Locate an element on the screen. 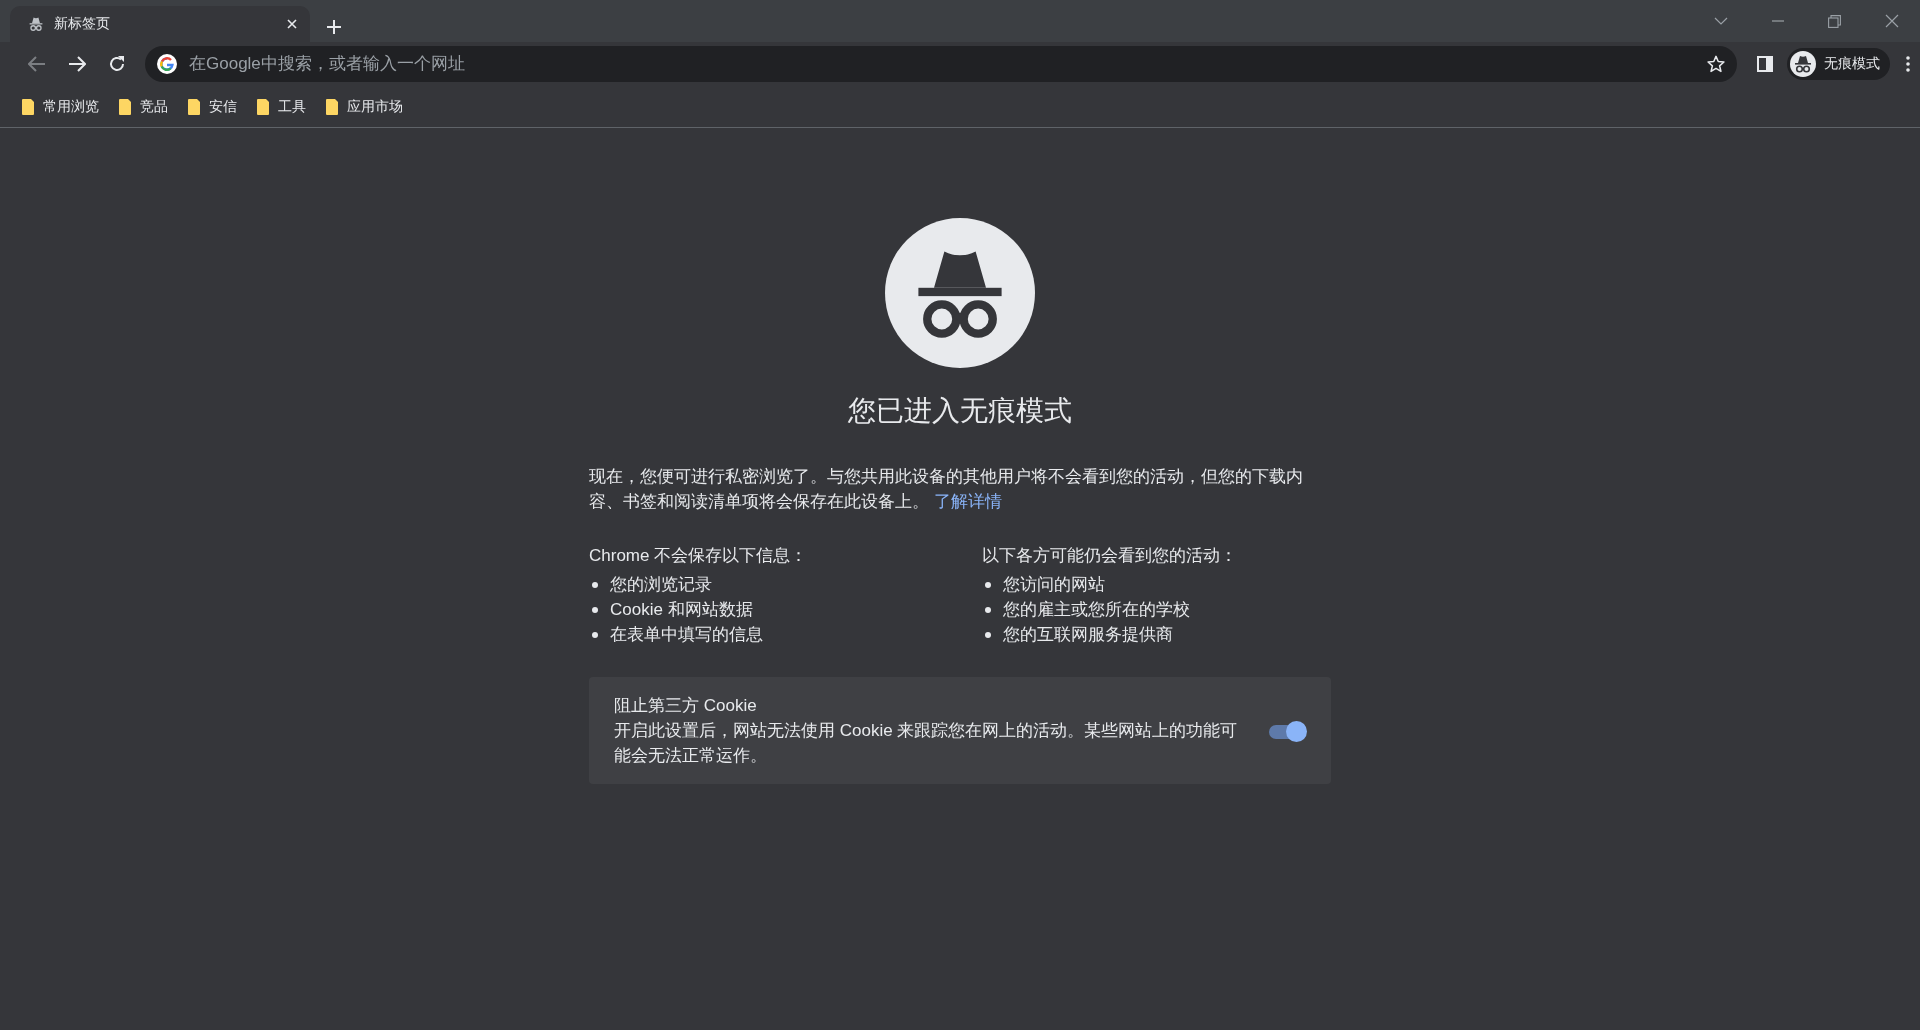 Image resolution: width=1920 pixels, height=1030 pixels. google-logo-icon is located at coordinates (167, 64).